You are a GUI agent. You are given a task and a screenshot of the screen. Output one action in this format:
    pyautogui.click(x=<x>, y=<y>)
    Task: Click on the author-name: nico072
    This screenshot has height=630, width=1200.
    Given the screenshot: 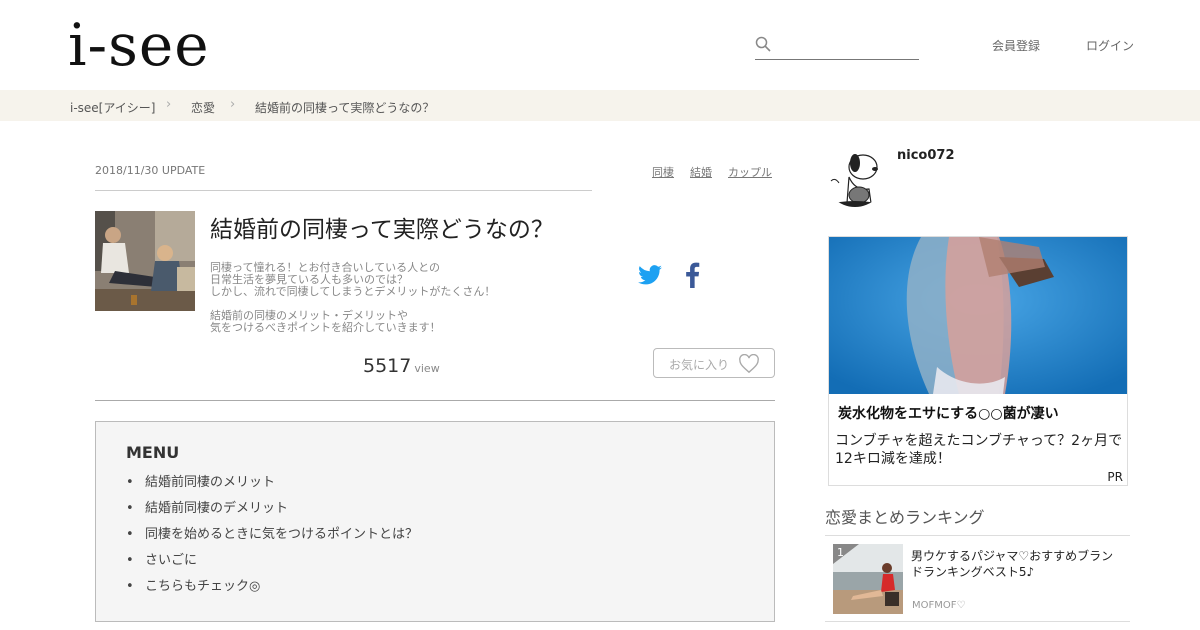 What is the action you would take?
    pyautogui.click(x=925, y=155)
    